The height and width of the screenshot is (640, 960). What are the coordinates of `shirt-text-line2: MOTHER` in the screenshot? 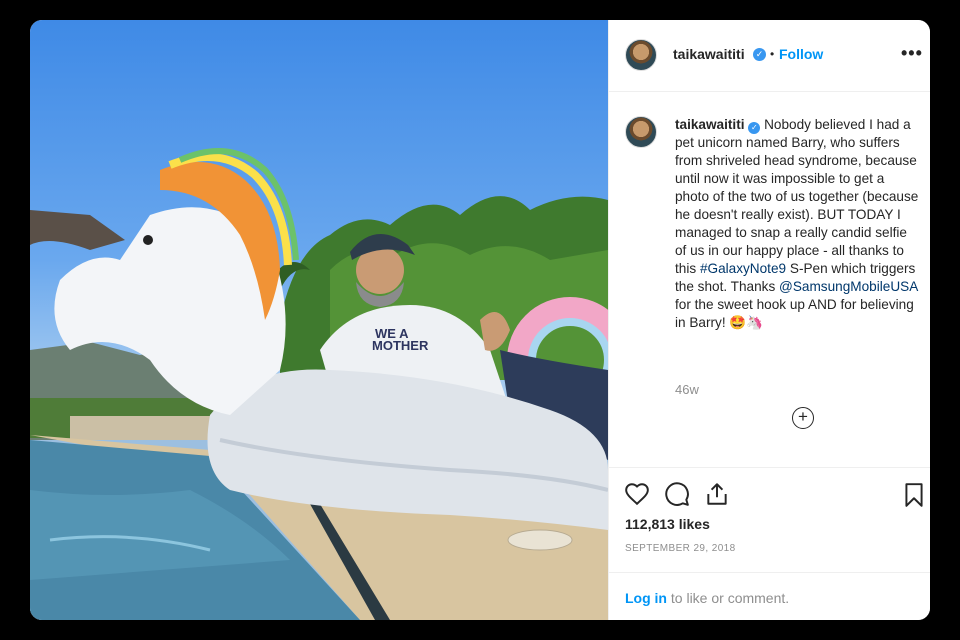 It's located at (400, 345).